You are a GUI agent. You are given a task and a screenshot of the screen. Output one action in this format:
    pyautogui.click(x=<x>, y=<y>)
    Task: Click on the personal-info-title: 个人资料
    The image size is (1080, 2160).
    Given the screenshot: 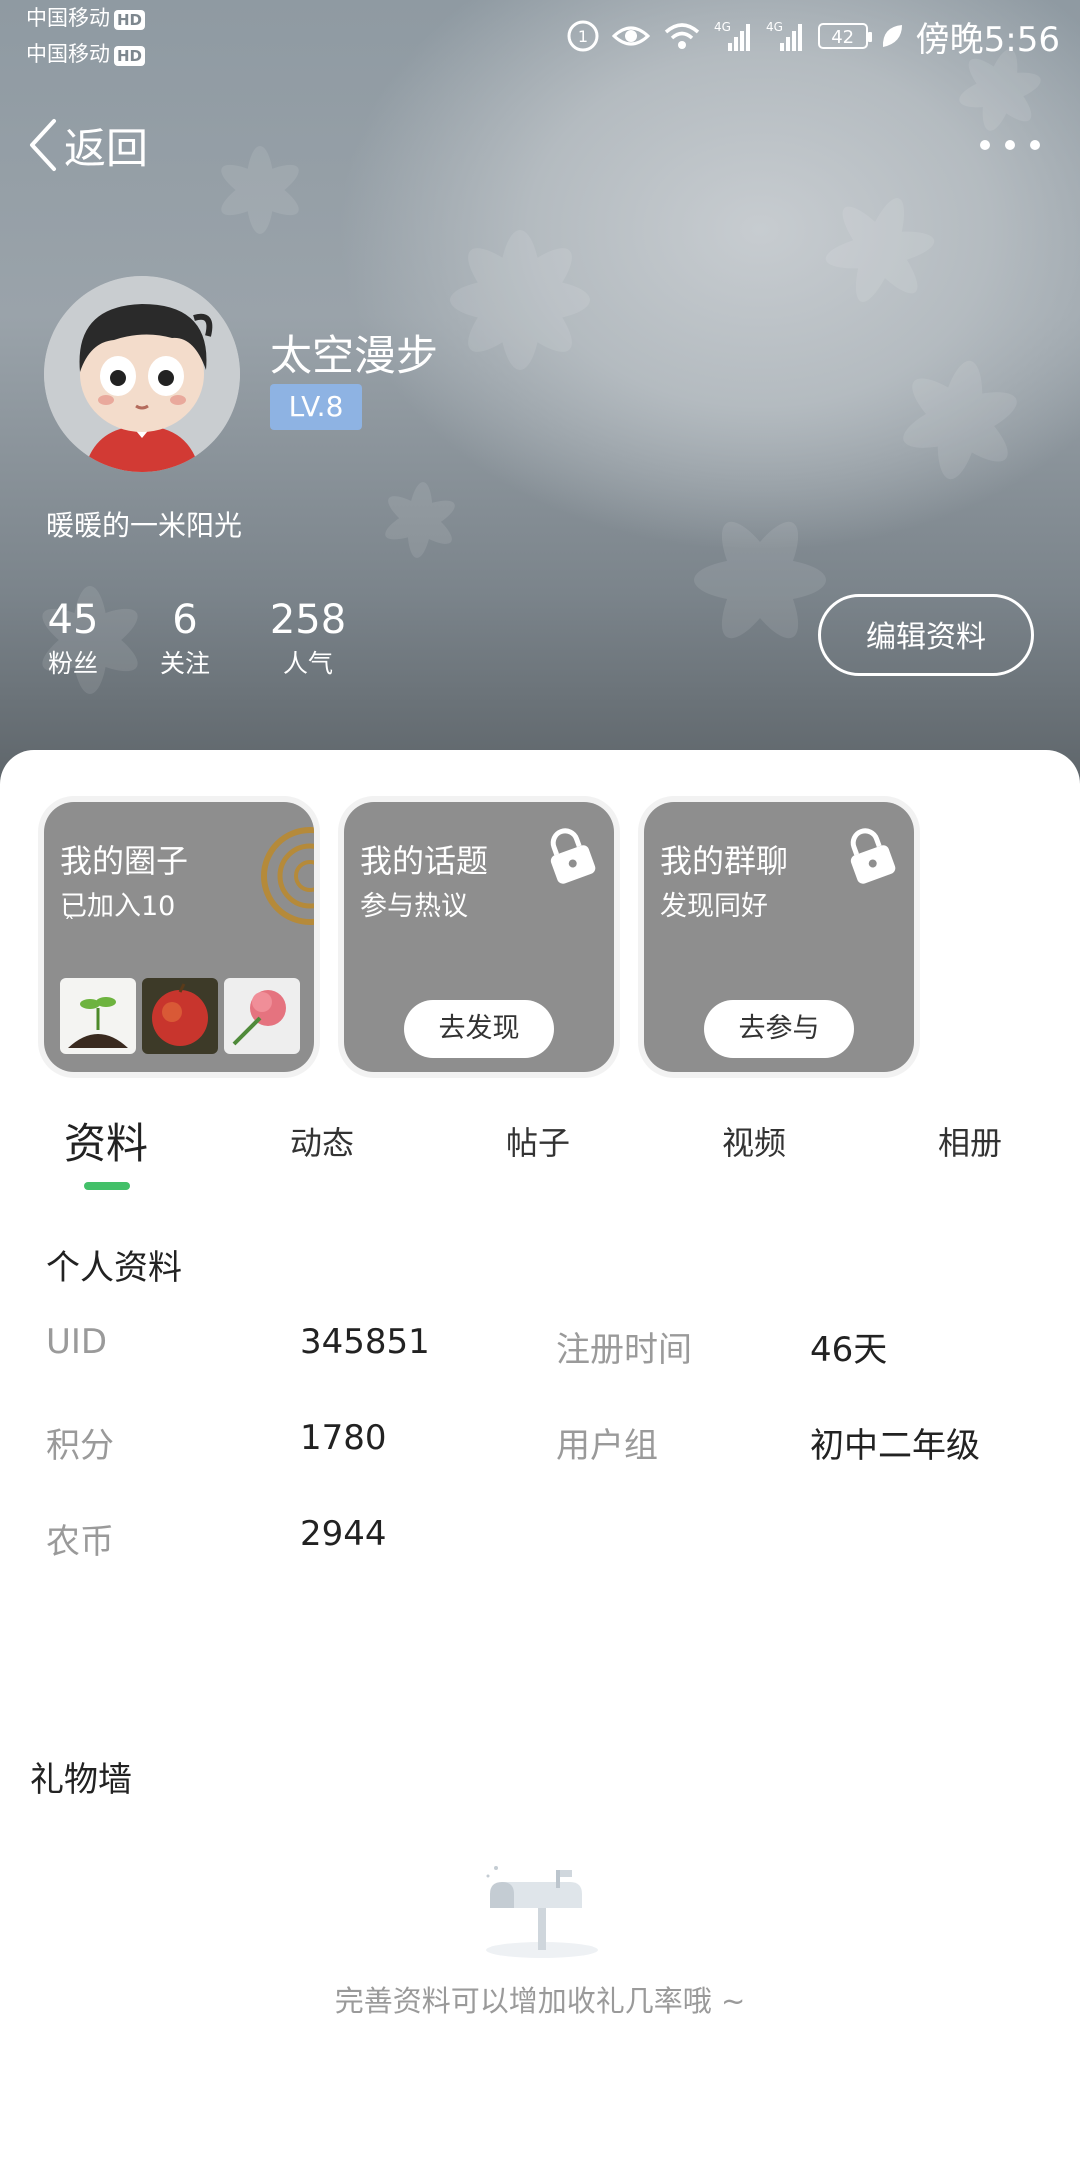 What is the action you would take?
    pyautogui.click(x=114, y=1268)
    